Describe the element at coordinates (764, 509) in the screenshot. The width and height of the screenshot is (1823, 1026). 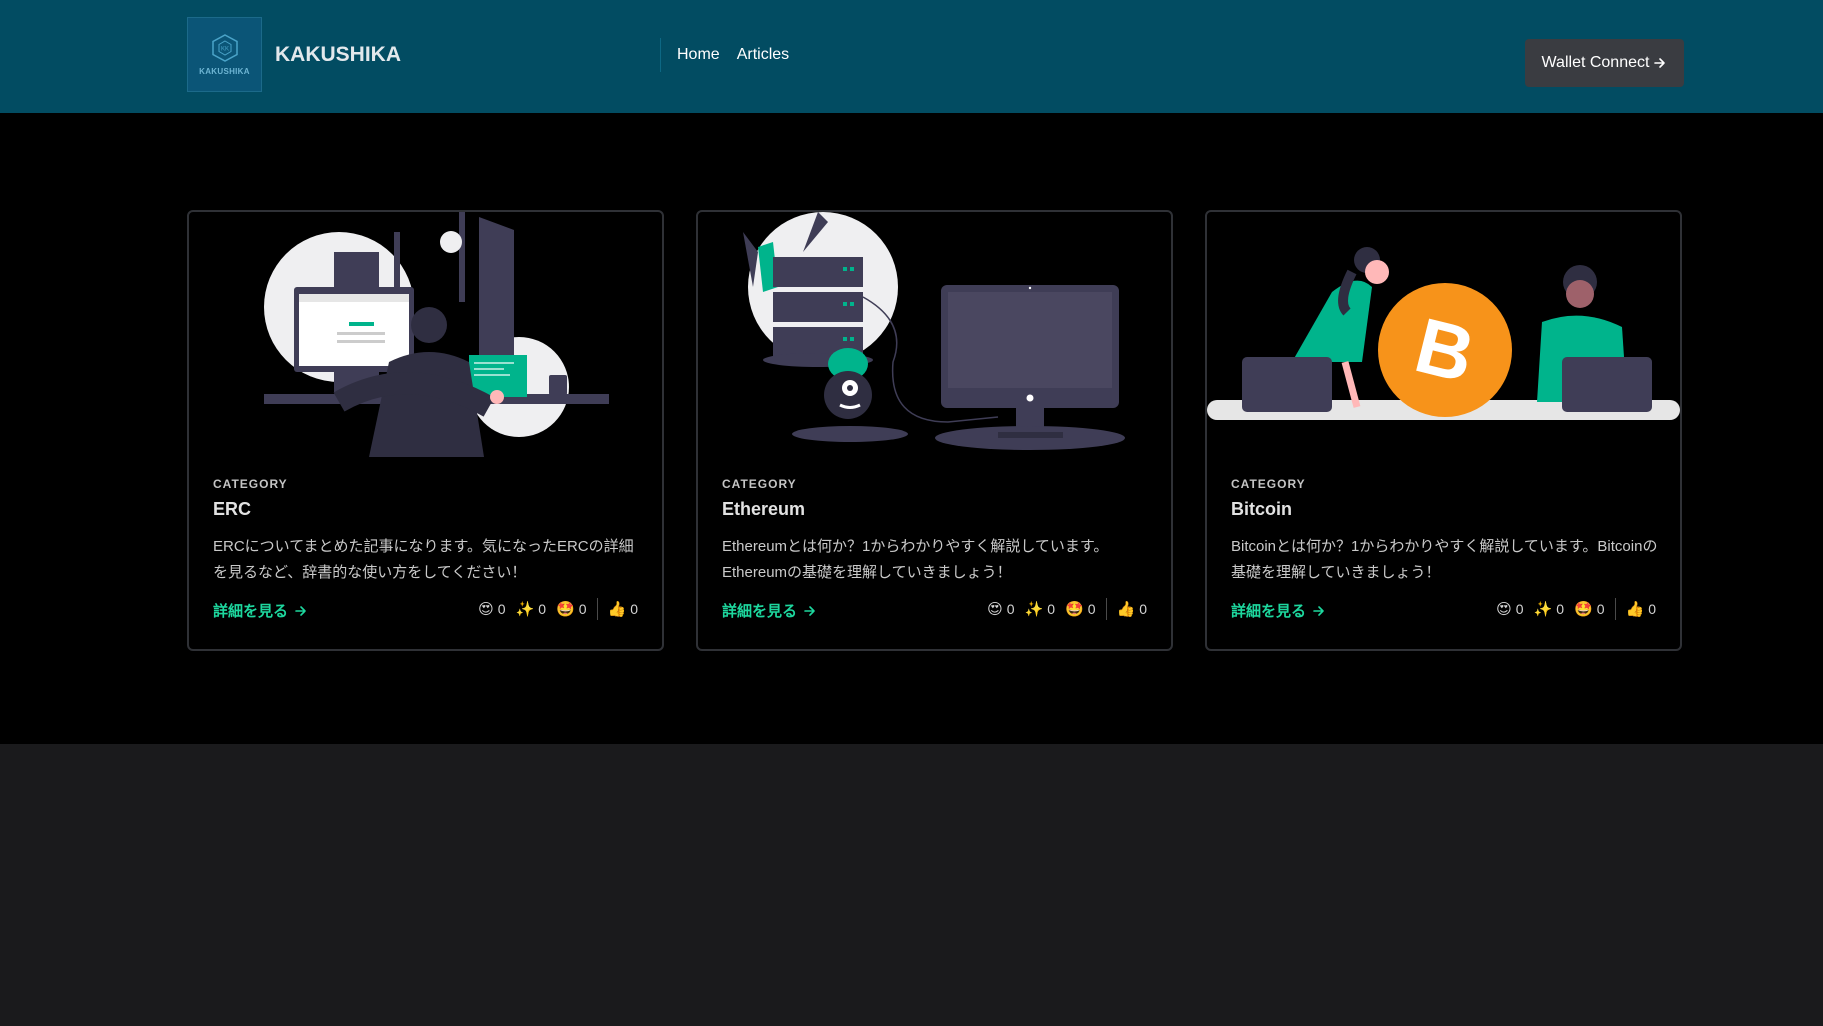
I see `category-name: Ethereum` at that location.